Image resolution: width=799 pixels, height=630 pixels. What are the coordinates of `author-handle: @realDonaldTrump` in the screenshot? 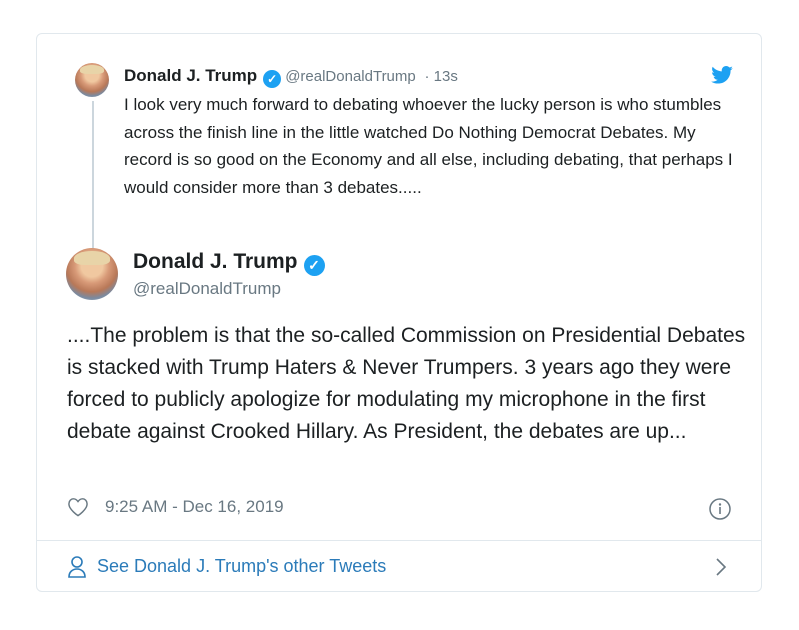 It's located at (207, 289).